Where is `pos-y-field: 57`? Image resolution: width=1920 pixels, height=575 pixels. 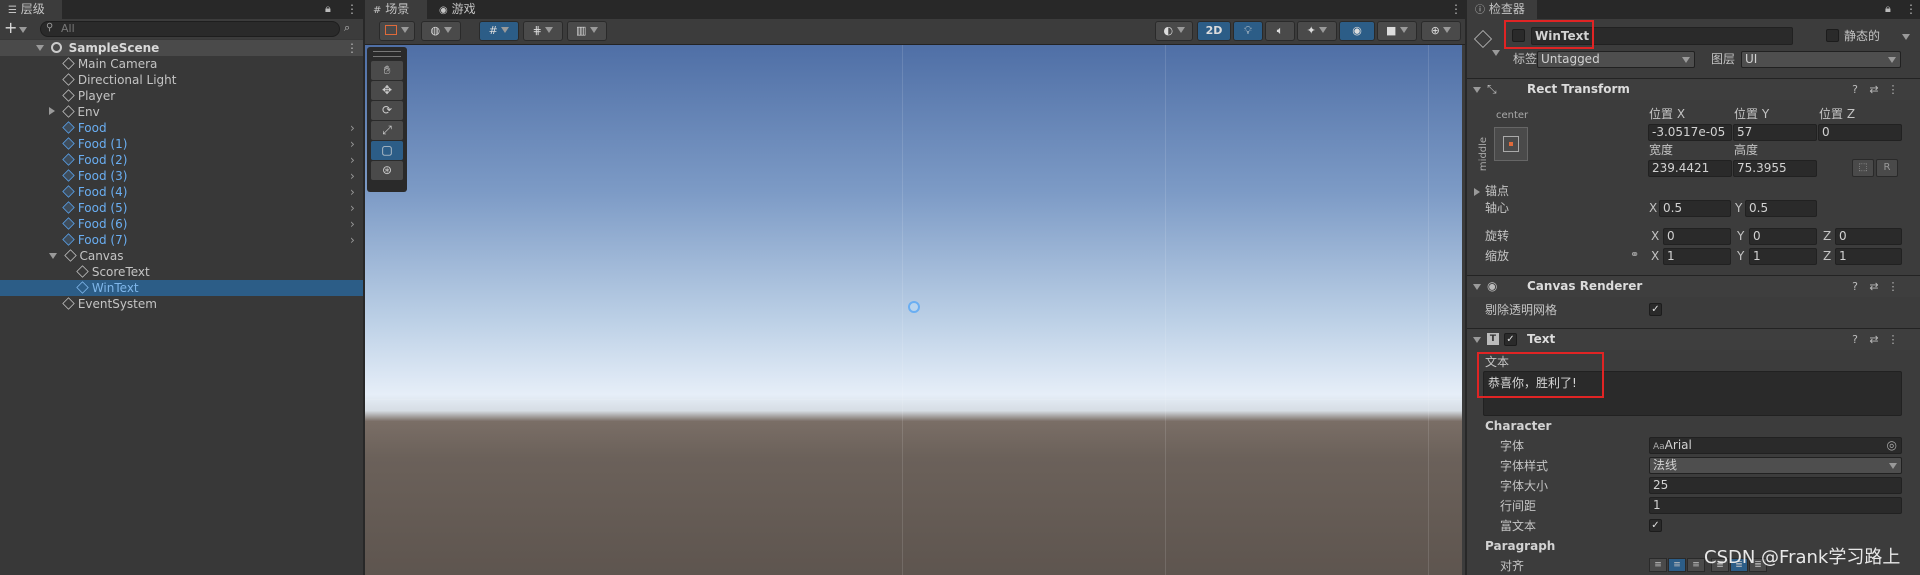 pos-y-field: 57 is located at coordinates (1775, 132).